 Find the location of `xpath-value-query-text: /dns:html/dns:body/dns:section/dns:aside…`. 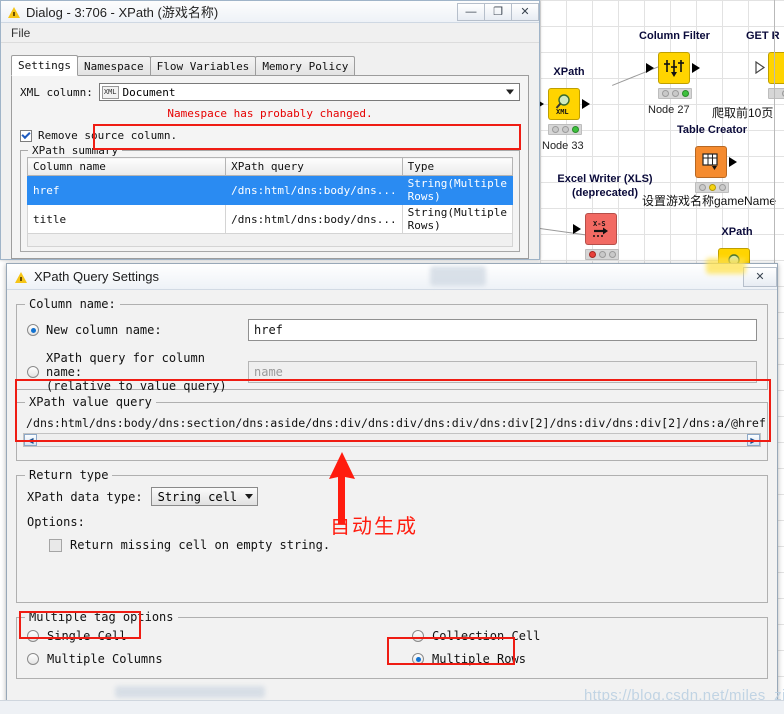

xpath-value-query-text: /dns:html/dns:body/dns:section/dns:aside… is located at coordinates (394, 423).